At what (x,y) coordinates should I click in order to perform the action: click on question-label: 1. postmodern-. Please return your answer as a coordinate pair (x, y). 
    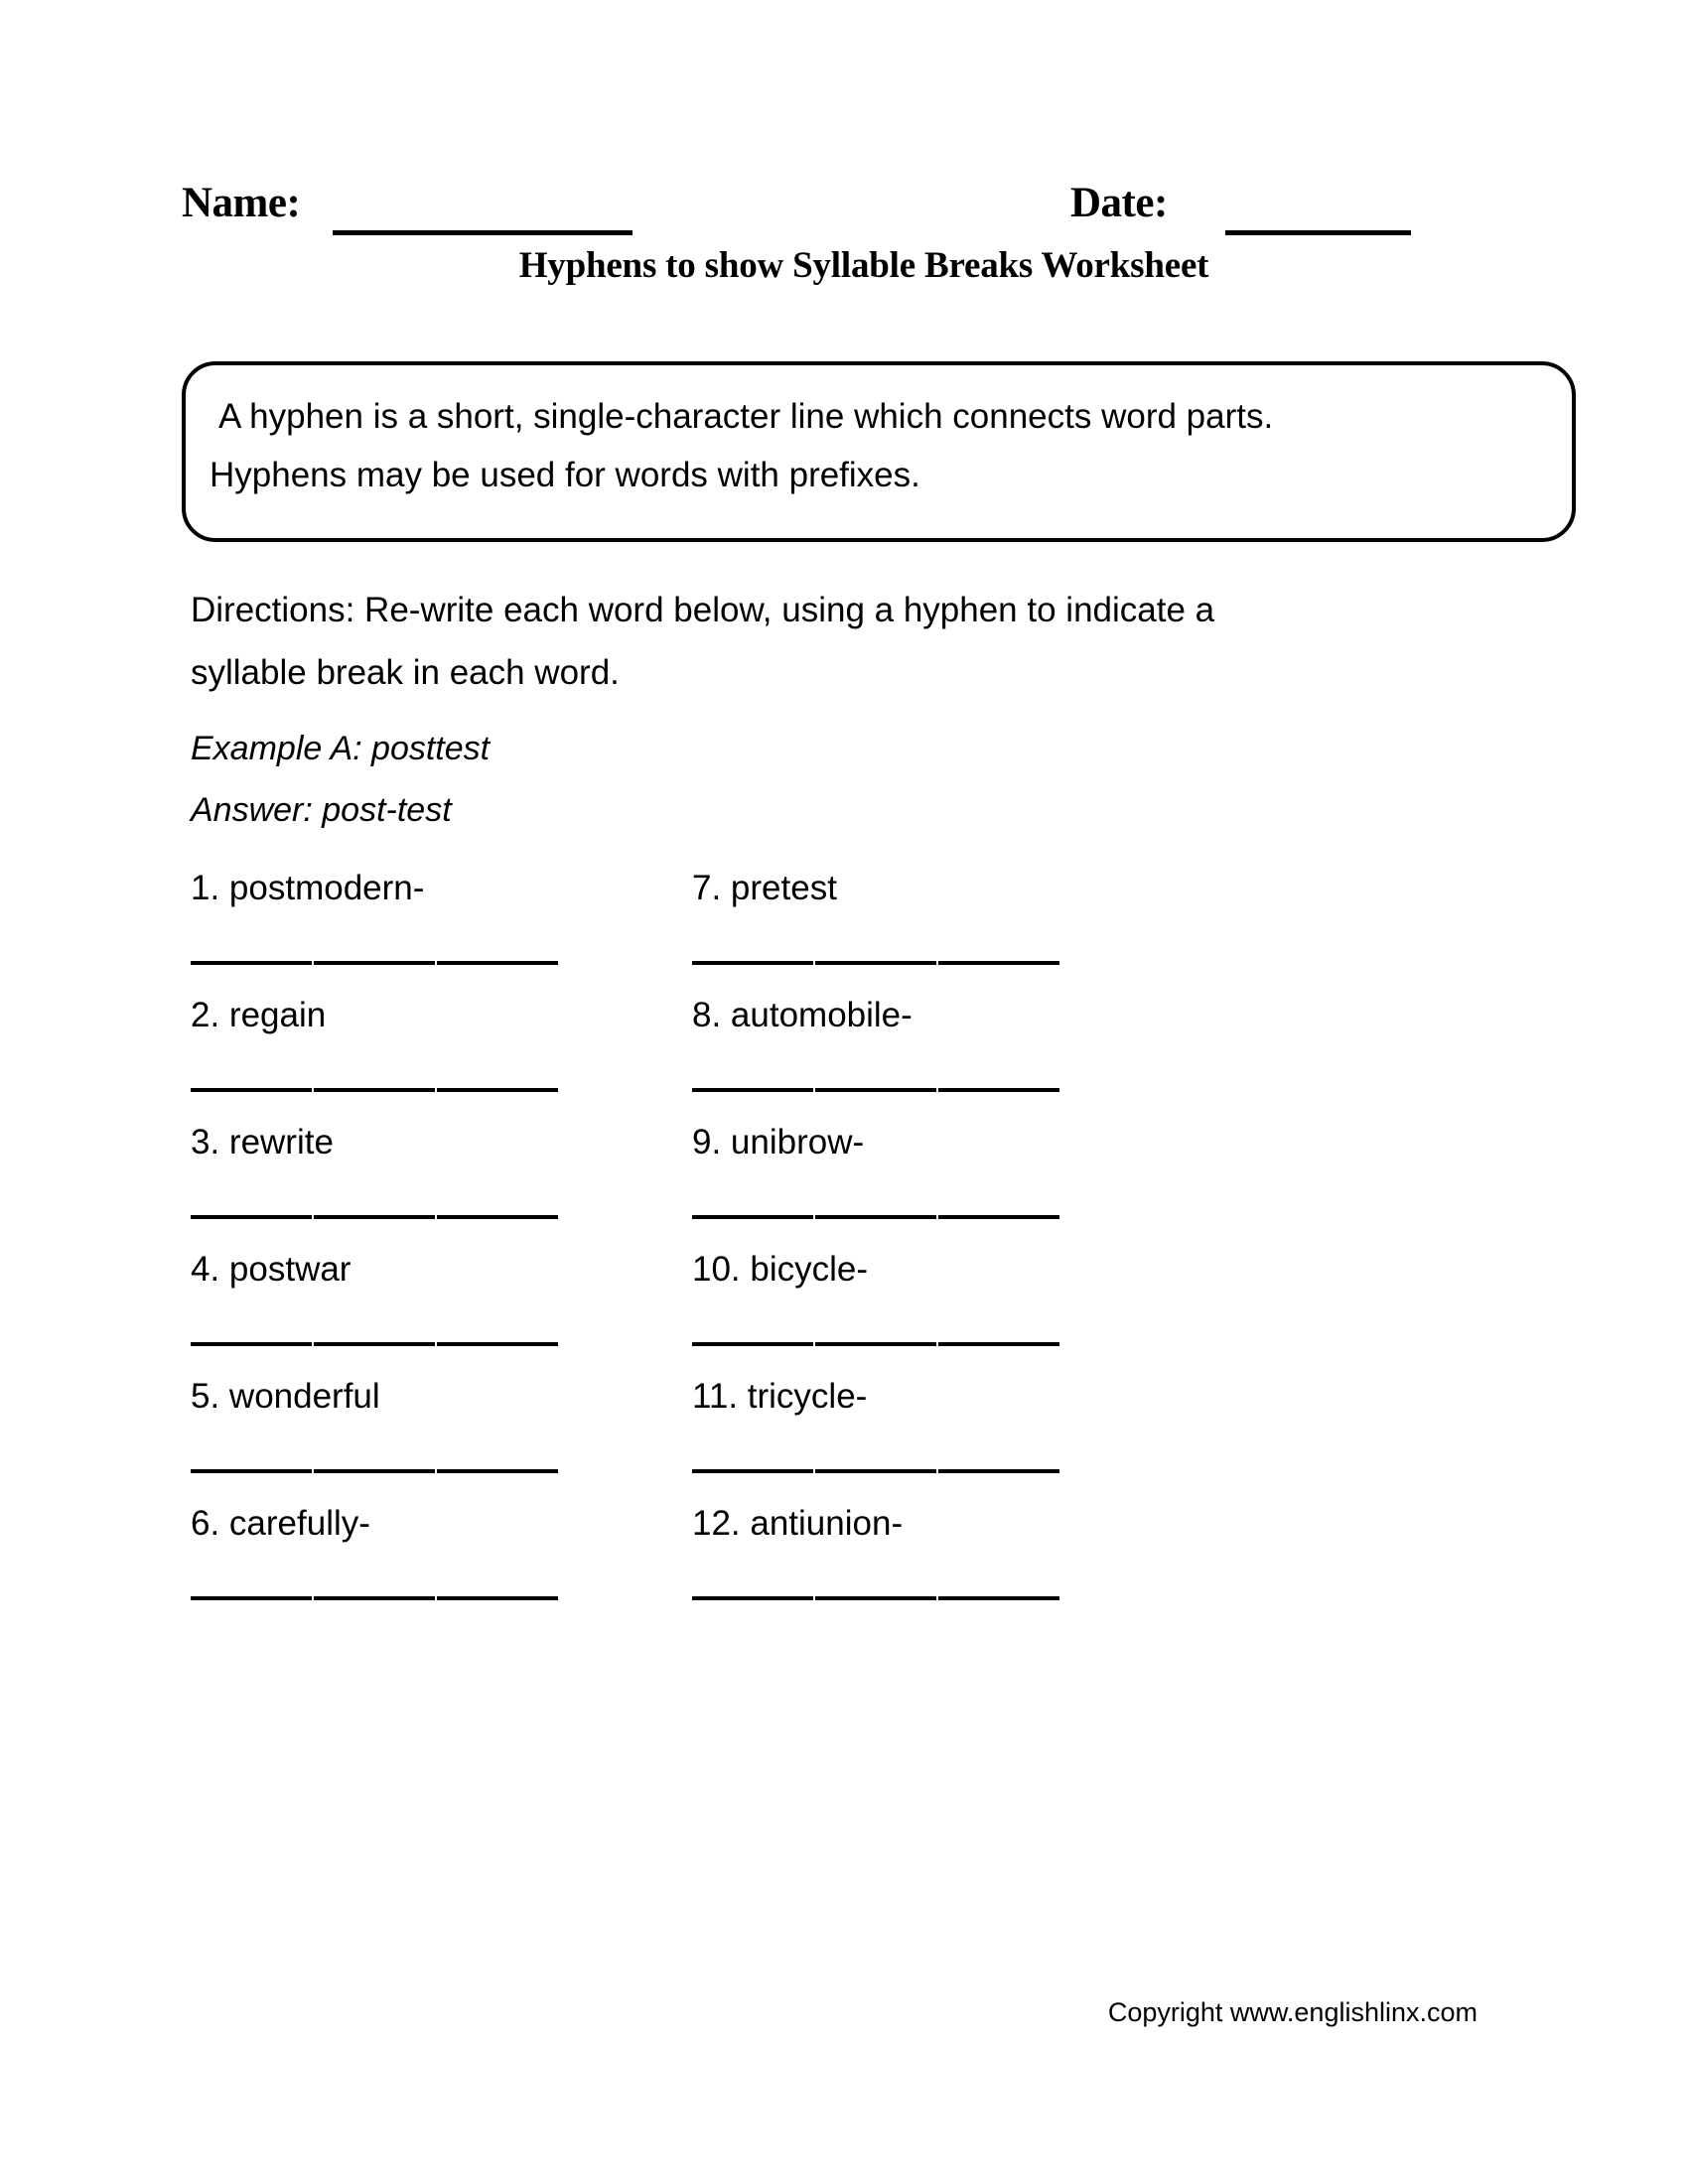
    Looking at the image, I should click on (308, 888).